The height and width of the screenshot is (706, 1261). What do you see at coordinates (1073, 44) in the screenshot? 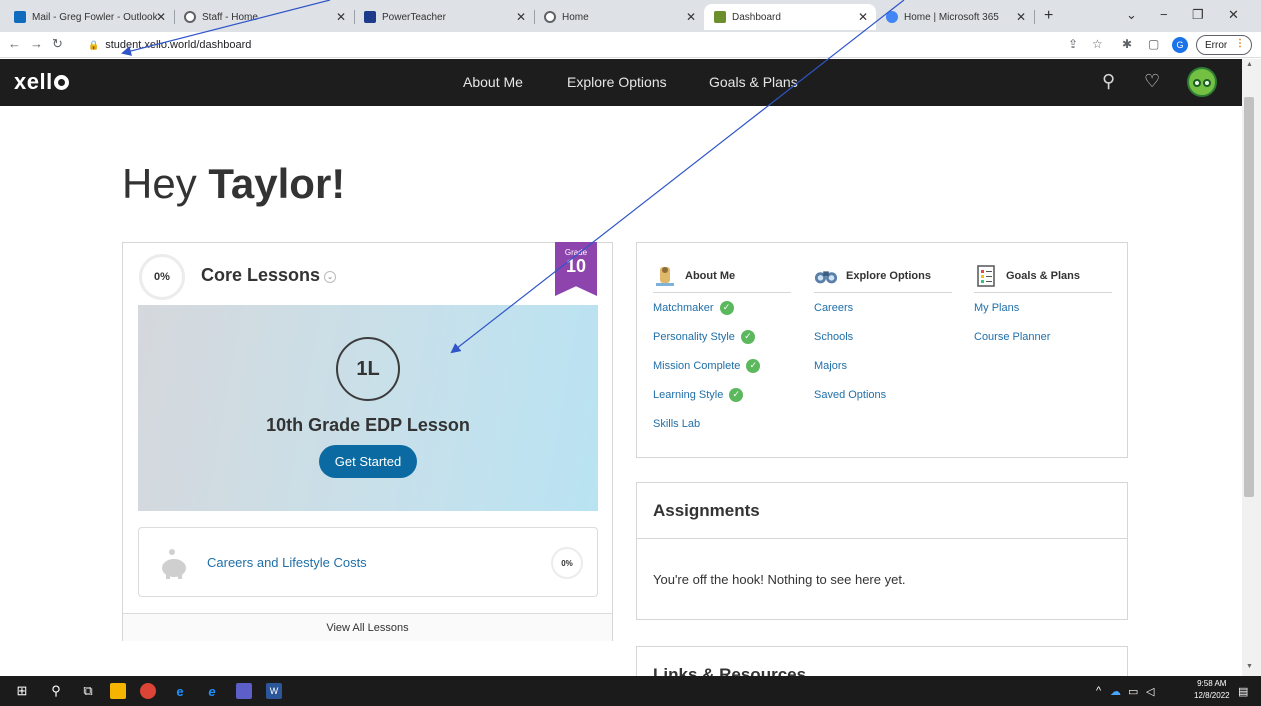
I see `share-icon: ⇪` at bounding box center [1073, 44].